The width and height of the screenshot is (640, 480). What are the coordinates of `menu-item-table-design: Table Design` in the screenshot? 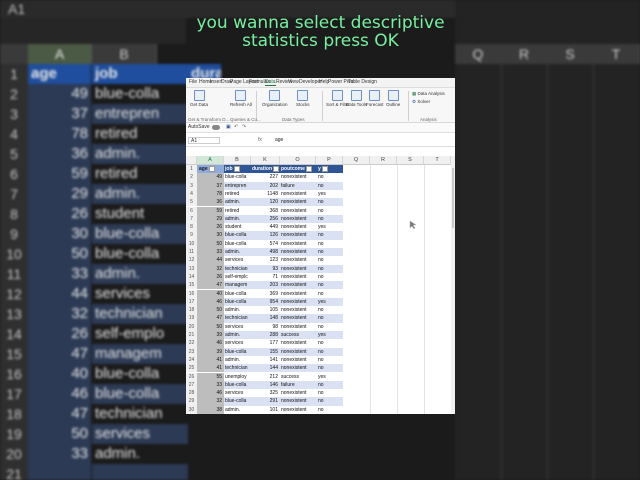 It's located at (362, 82).